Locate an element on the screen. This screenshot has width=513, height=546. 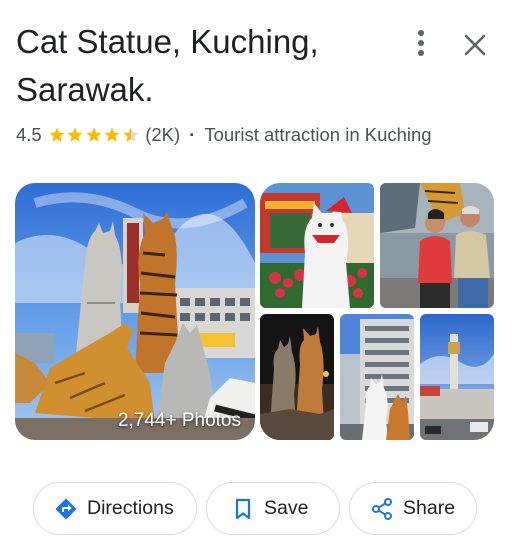
save-label: Save is located at coordinates (286, 508).